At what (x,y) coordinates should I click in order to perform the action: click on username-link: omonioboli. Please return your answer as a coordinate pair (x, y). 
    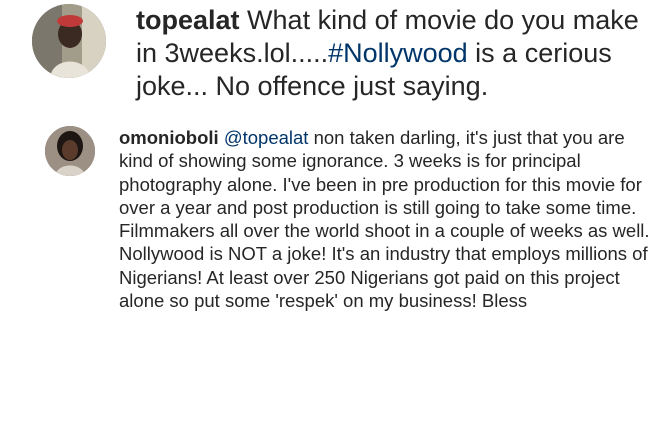
    Looking at the image, I should click on (169, 137).